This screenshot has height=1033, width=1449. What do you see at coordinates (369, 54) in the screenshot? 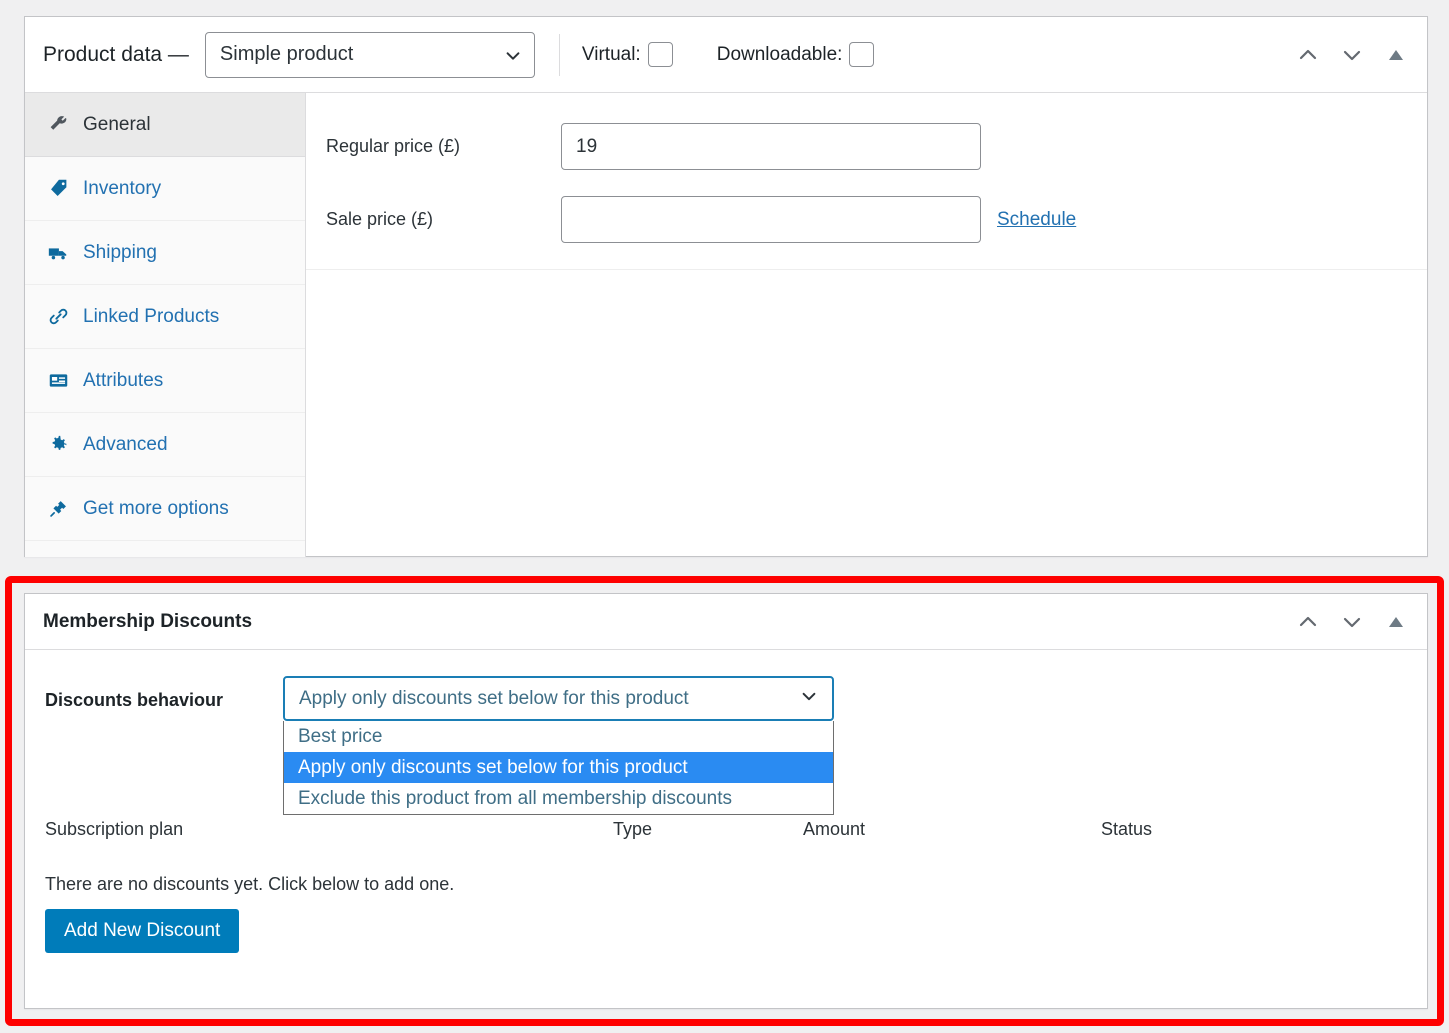
I see `product-type-select: Simple product` at bounding box center [369, 54].